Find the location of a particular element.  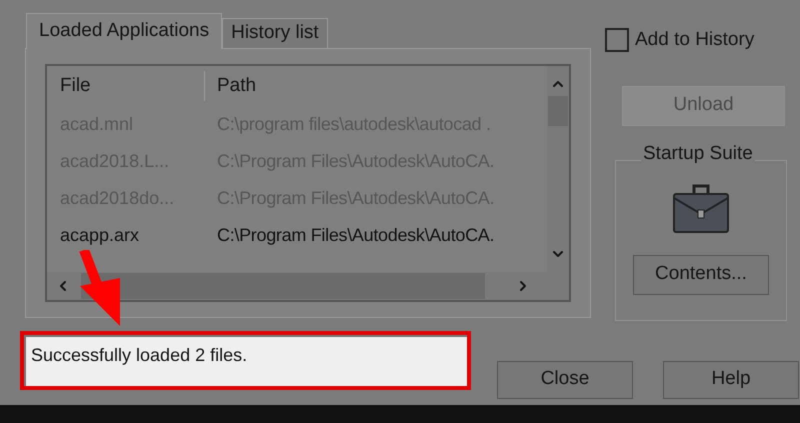

status-field: Successfully loaded 2 files. is located at coordinates (245, 360).